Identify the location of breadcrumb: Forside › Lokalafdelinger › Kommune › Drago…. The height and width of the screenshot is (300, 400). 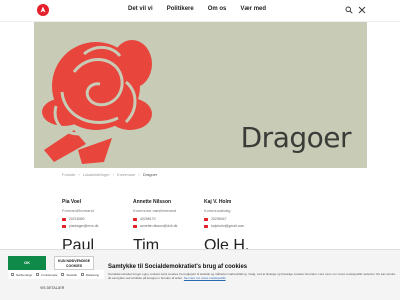
(110, 174).